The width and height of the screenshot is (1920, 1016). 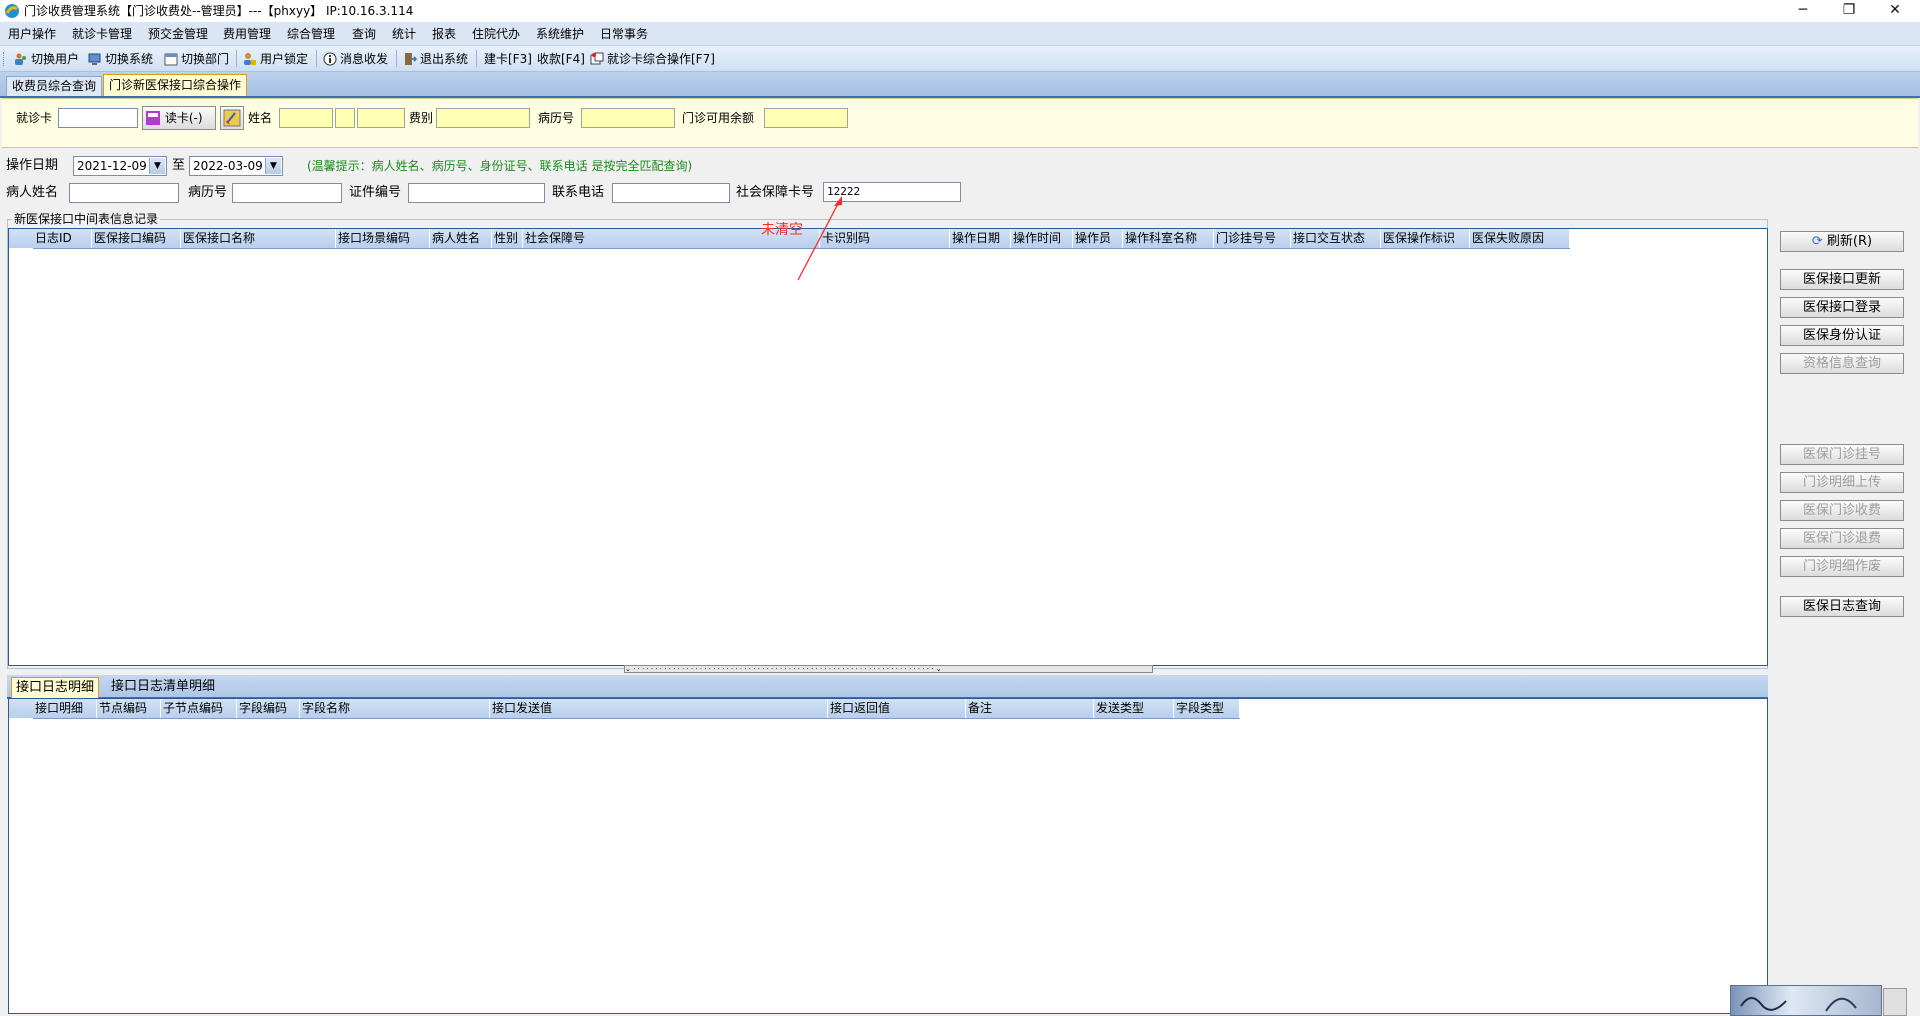 I want to click on refresh-icon: ⟳, so click(x=1817, y=241).